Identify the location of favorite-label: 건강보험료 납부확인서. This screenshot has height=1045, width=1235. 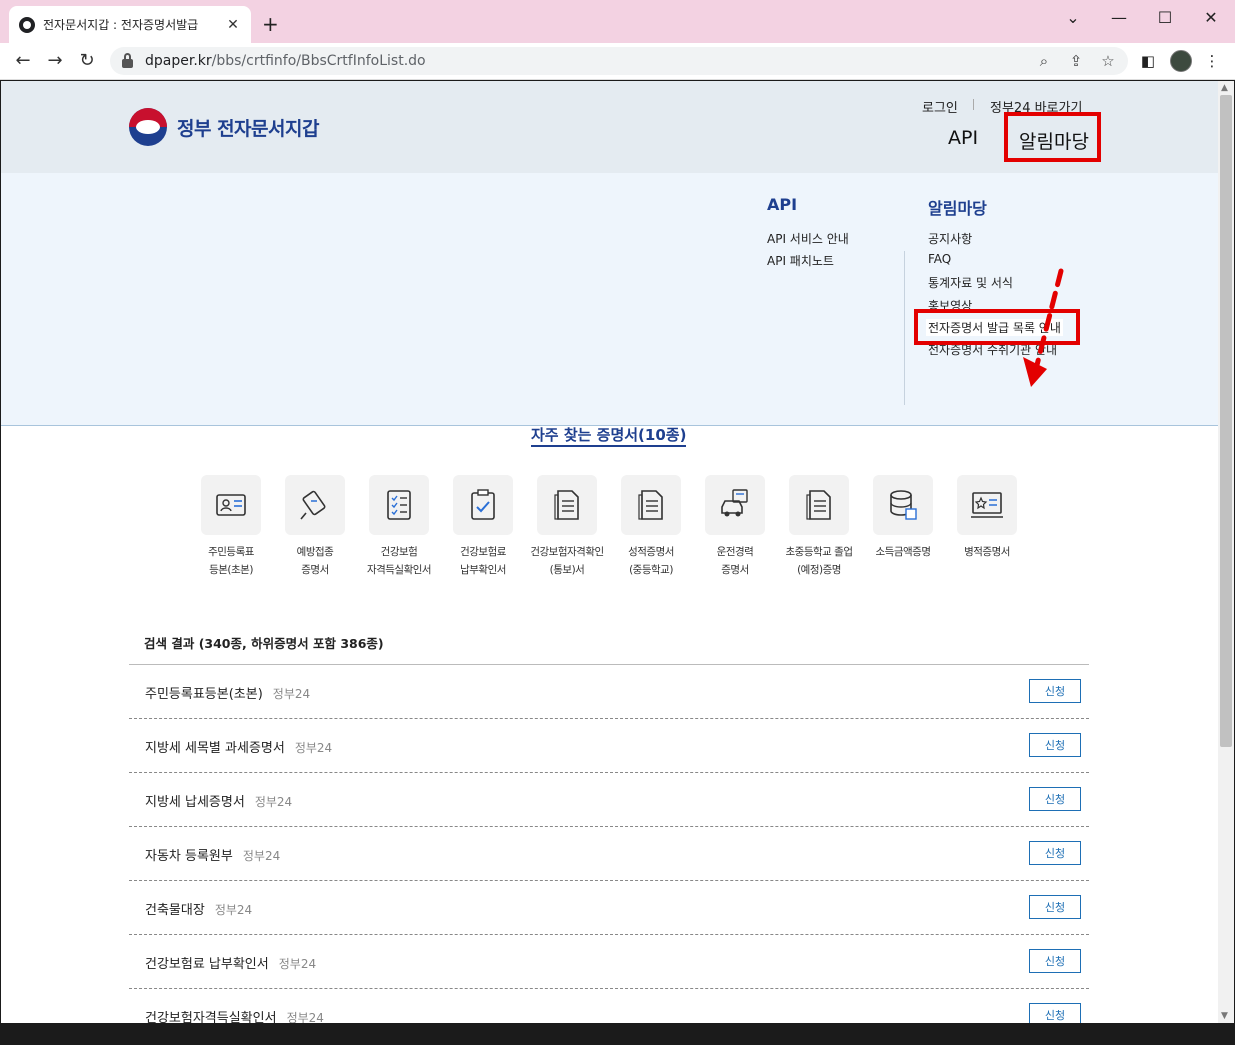
(483, 561).